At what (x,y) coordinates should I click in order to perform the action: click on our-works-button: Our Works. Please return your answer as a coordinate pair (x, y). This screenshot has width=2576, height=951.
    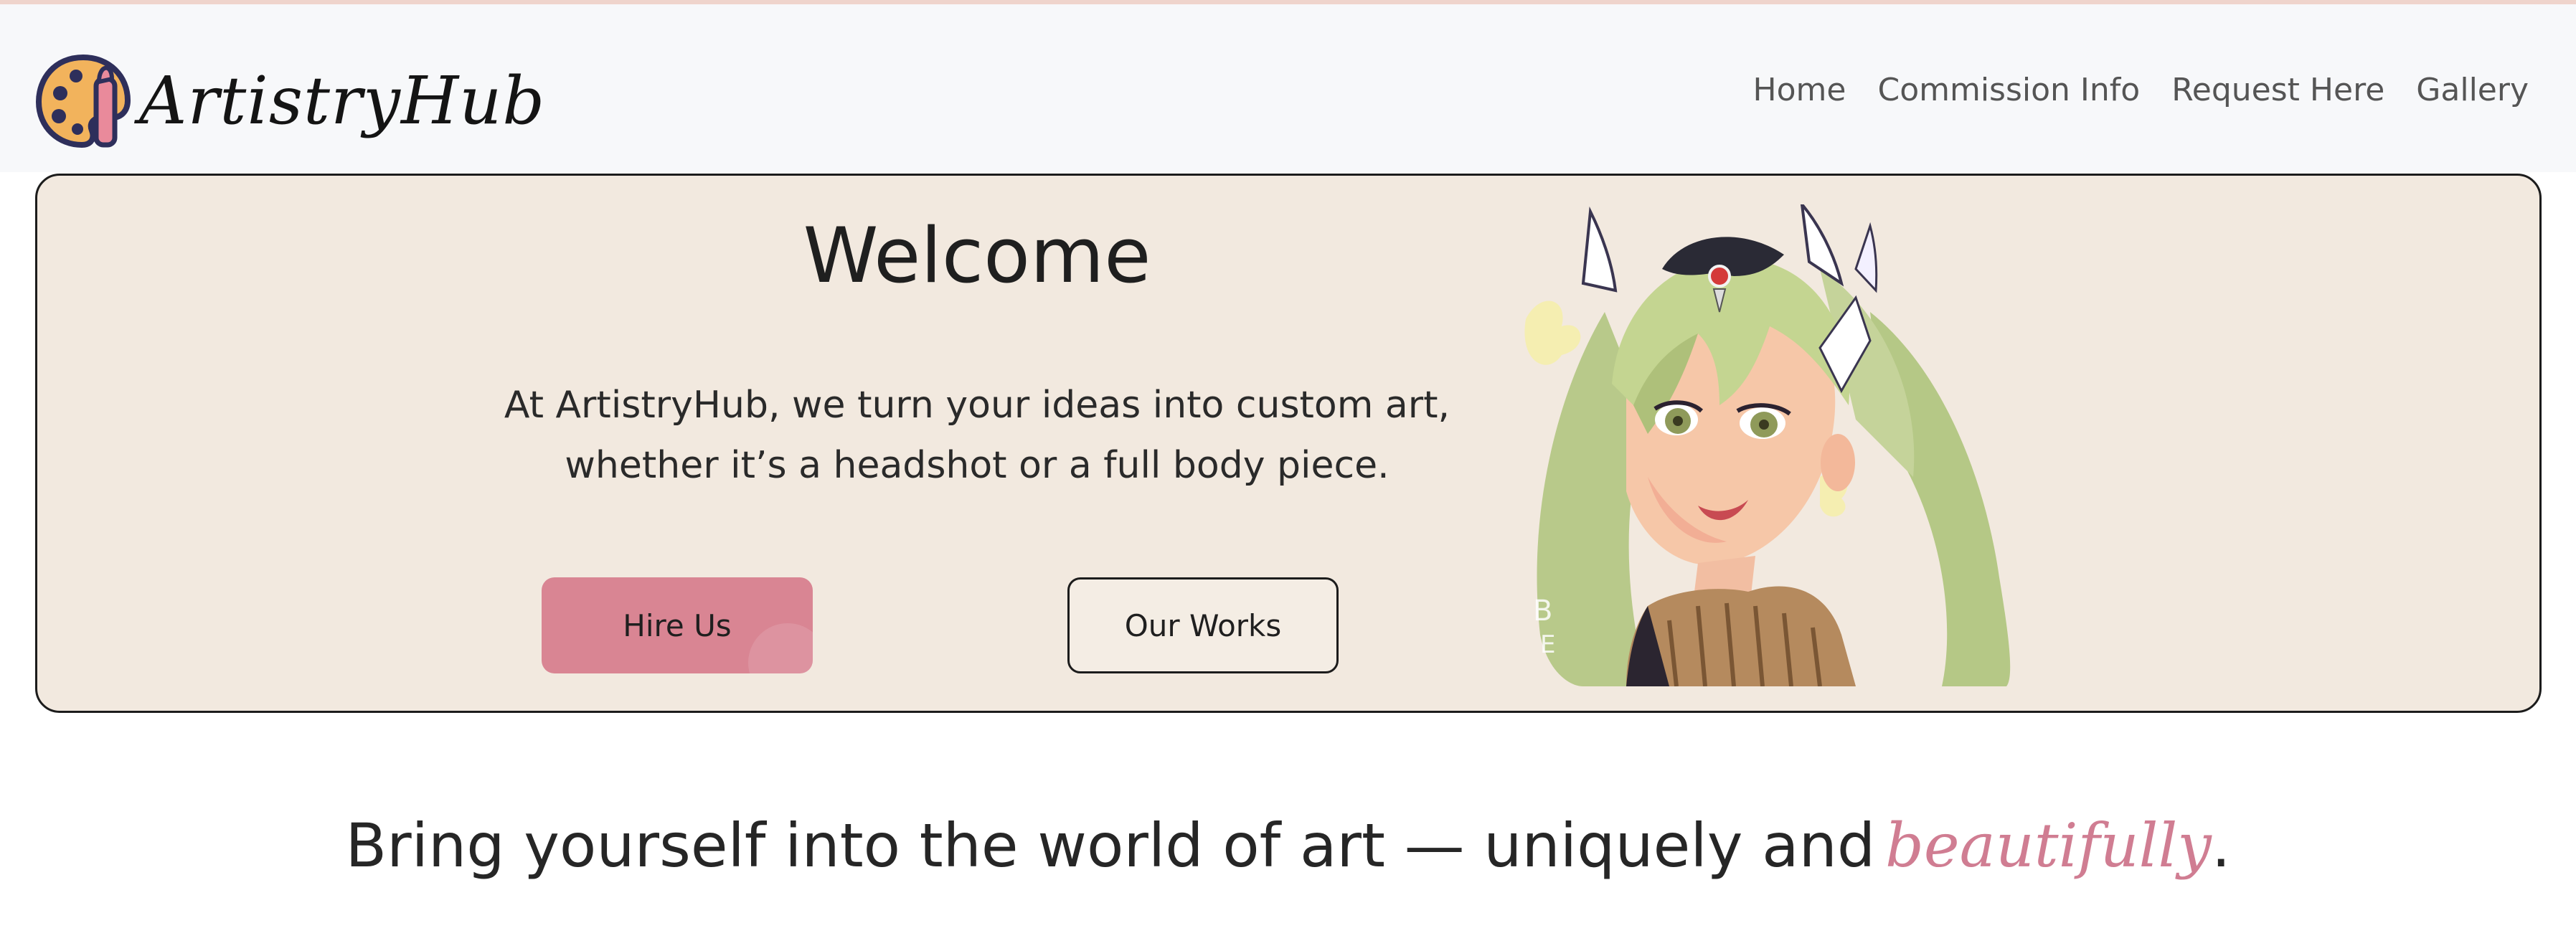
    Looking at the image, I should click on (1203, 625).